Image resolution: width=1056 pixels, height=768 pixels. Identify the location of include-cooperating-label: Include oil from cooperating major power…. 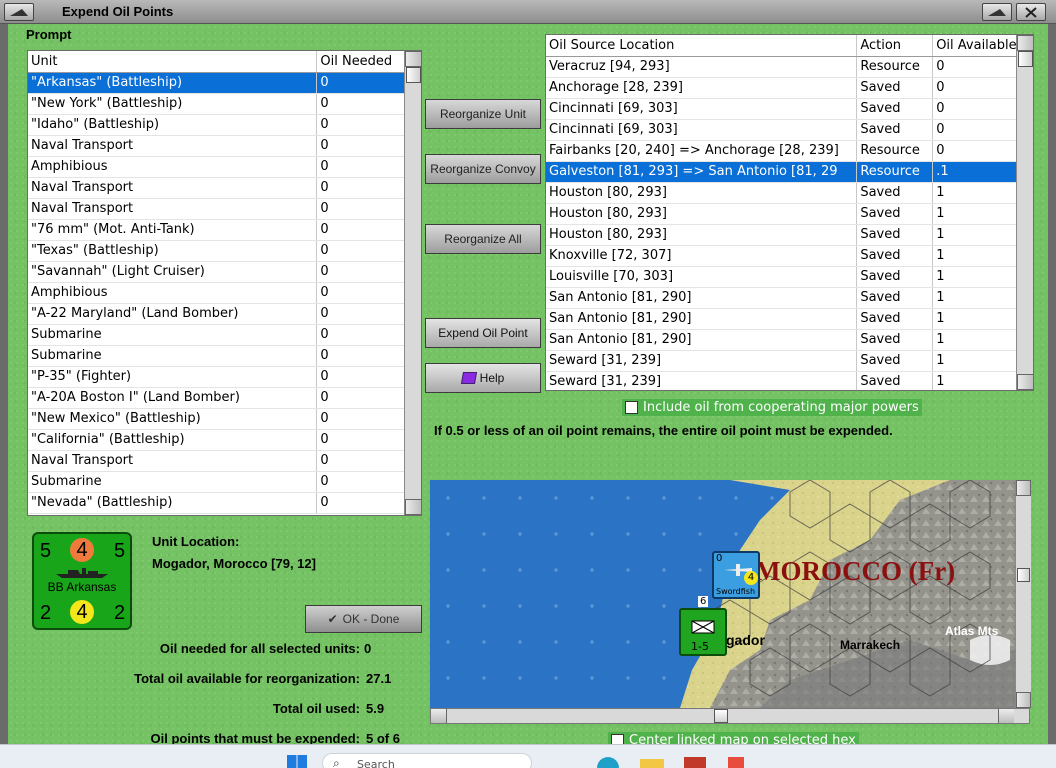
(781, 407).